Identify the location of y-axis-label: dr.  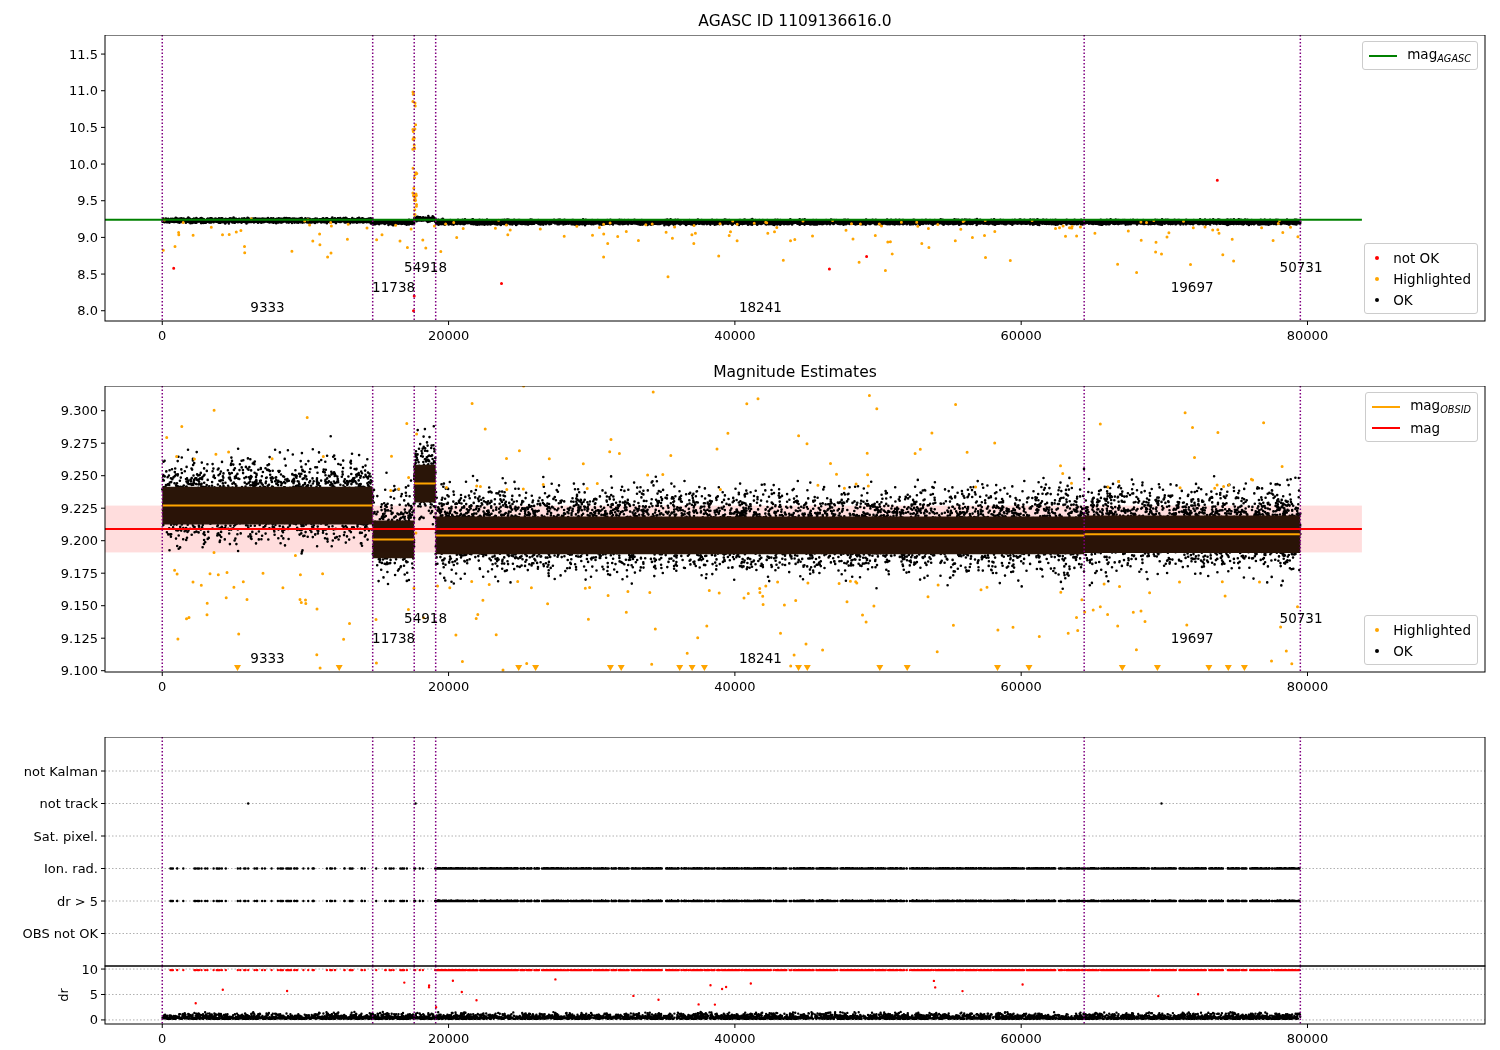
(63, 995).